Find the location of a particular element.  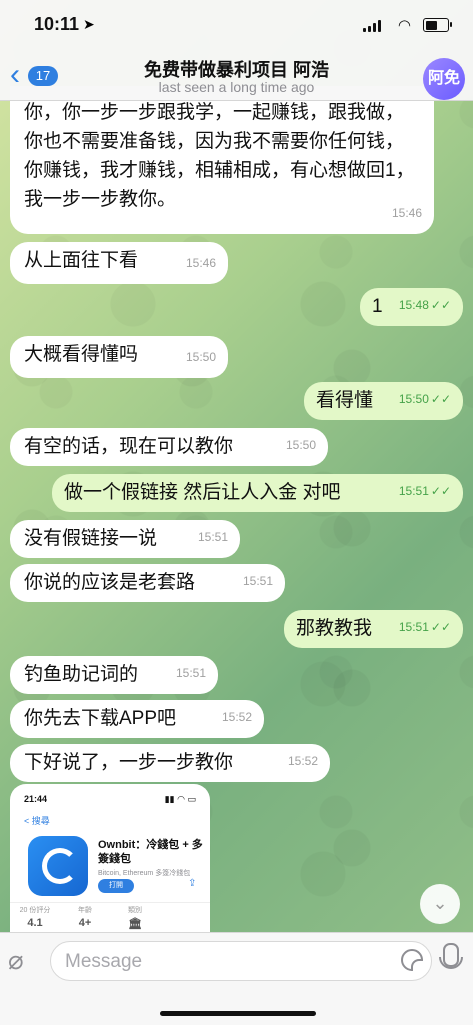

message-text: 看得懂 is located at coordinates (345, 400).